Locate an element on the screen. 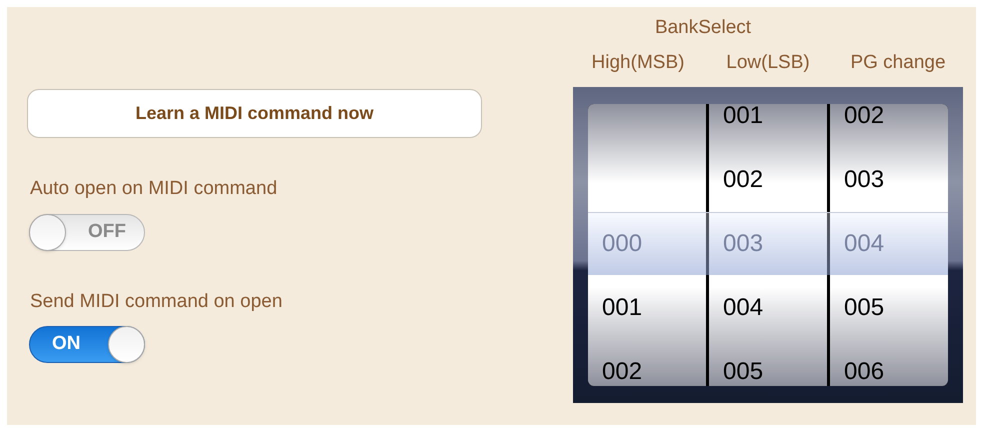 This screenshot has height=432, width=983. picker-value: 006 is located at coordinates (864, 370).